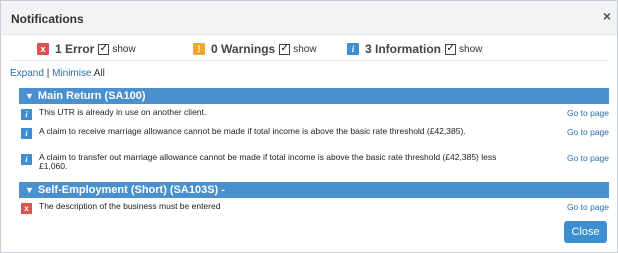  What do you see at coordinates (199, 49) in the screenshot?
I see `warning-icon: !` at bounding box center [199, 49].